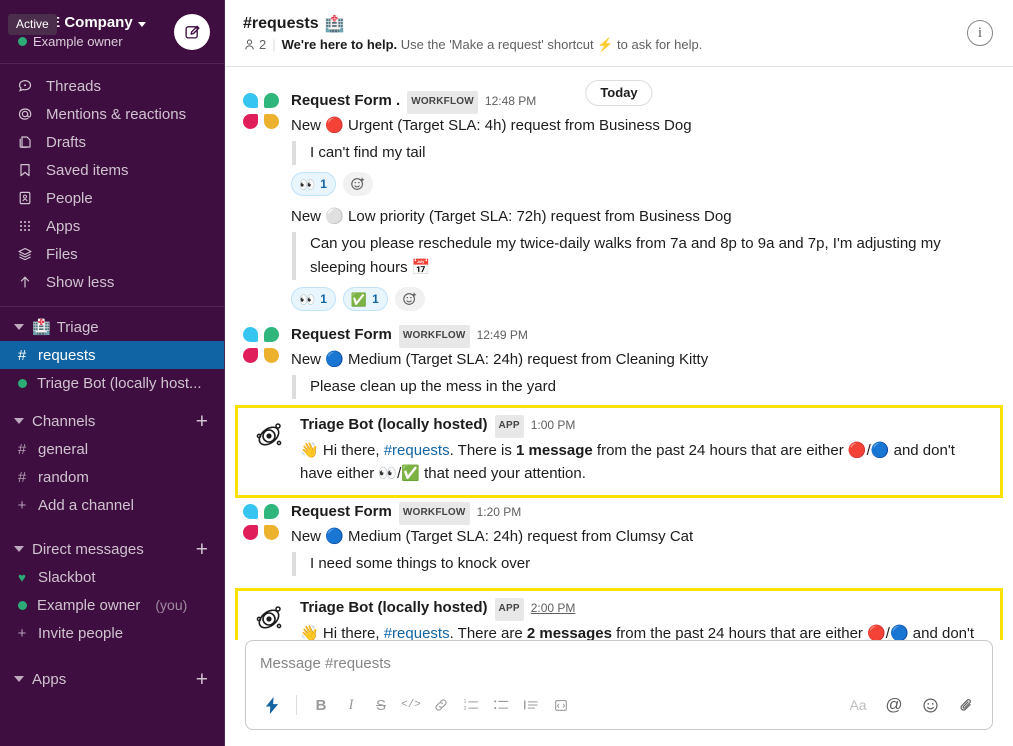  What do you see at coordinates (501, 705) in the screenshot?
I see `bulleted-list-icon` at bounding box center [501, 705].